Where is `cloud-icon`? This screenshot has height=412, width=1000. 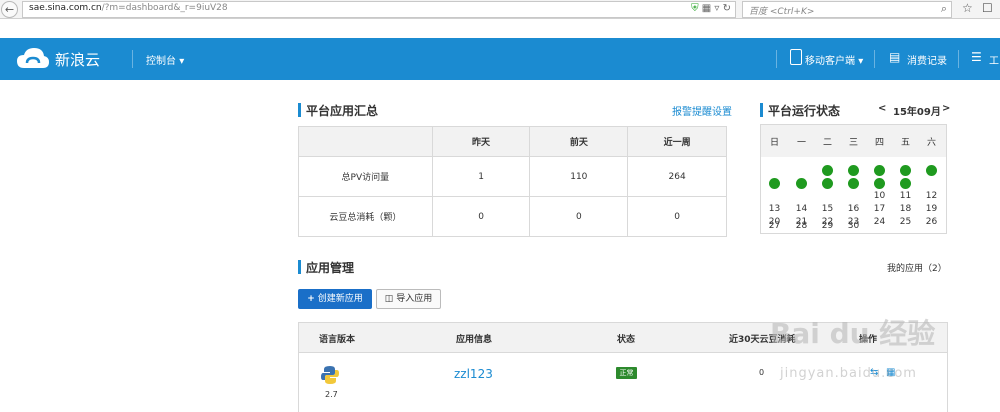
cloud-icon is located at coordinates (33, 58).